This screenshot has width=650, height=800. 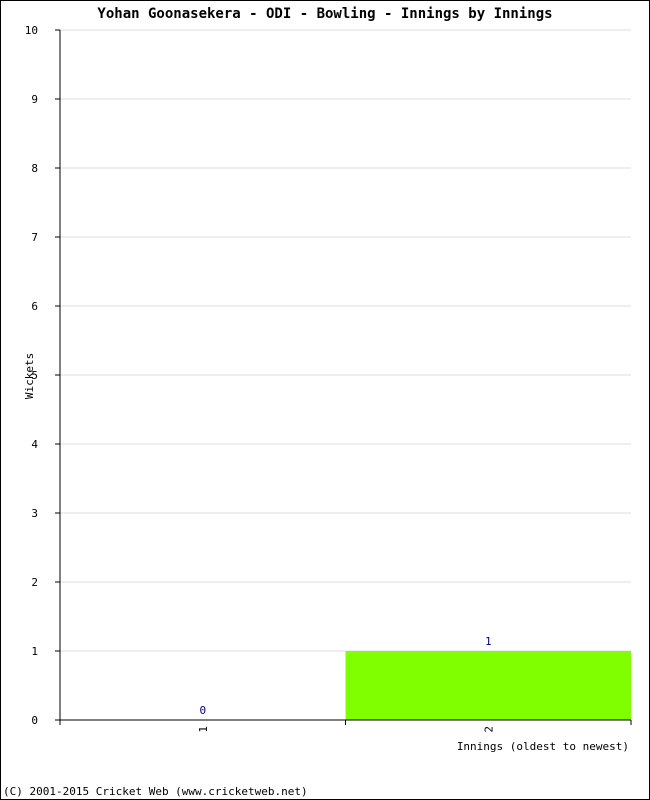 I want to click on y-tick-label: 2, so click(x=34, y=582).